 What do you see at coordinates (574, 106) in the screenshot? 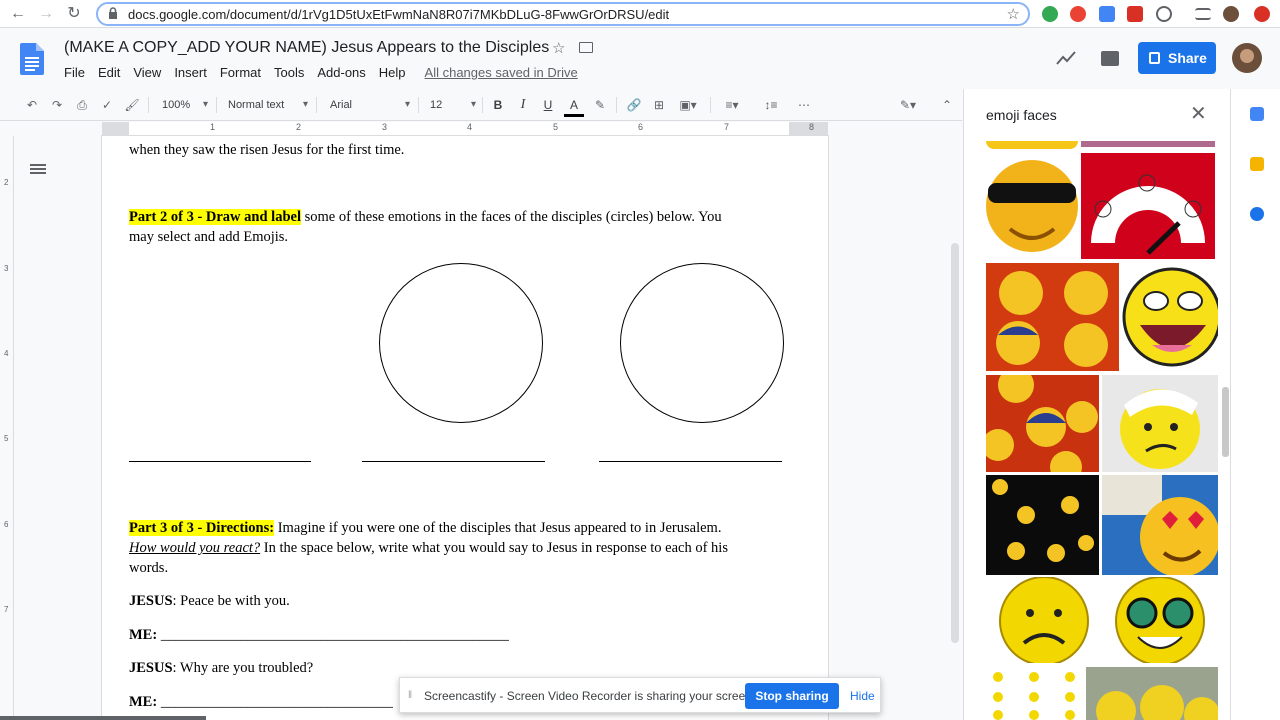
I see `text-color-button: A` at bounding box center [574, 106].